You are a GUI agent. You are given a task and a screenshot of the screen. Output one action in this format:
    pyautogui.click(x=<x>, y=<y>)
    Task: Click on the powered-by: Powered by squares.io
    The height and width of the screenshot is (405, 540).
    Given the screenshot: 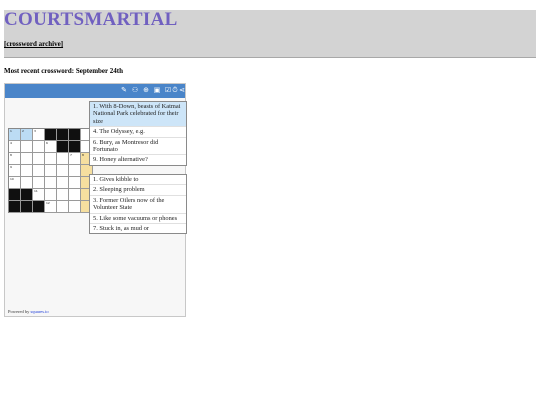 What is the action you would take?
    pyautogui.click(x=28, y=311)
    